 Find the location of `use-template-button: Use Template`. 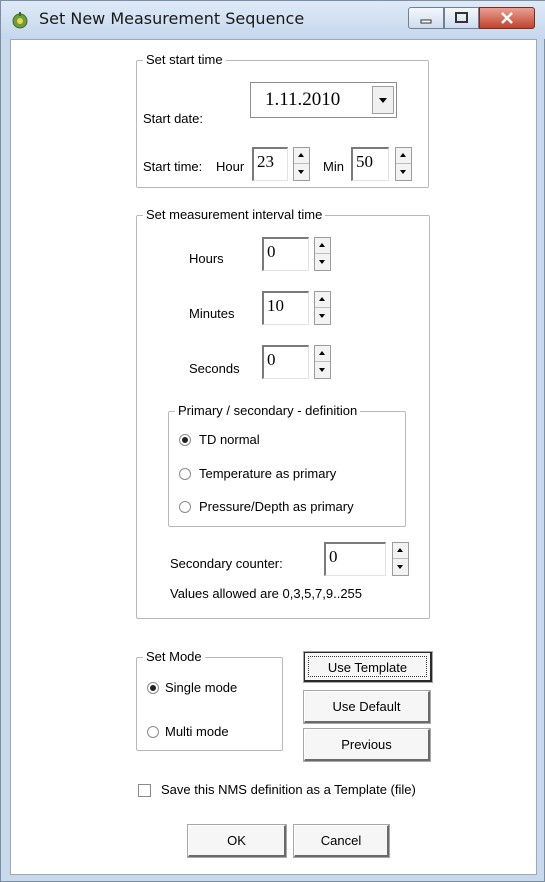

use-template-button: Use Template is located at coordinates (368, 667).